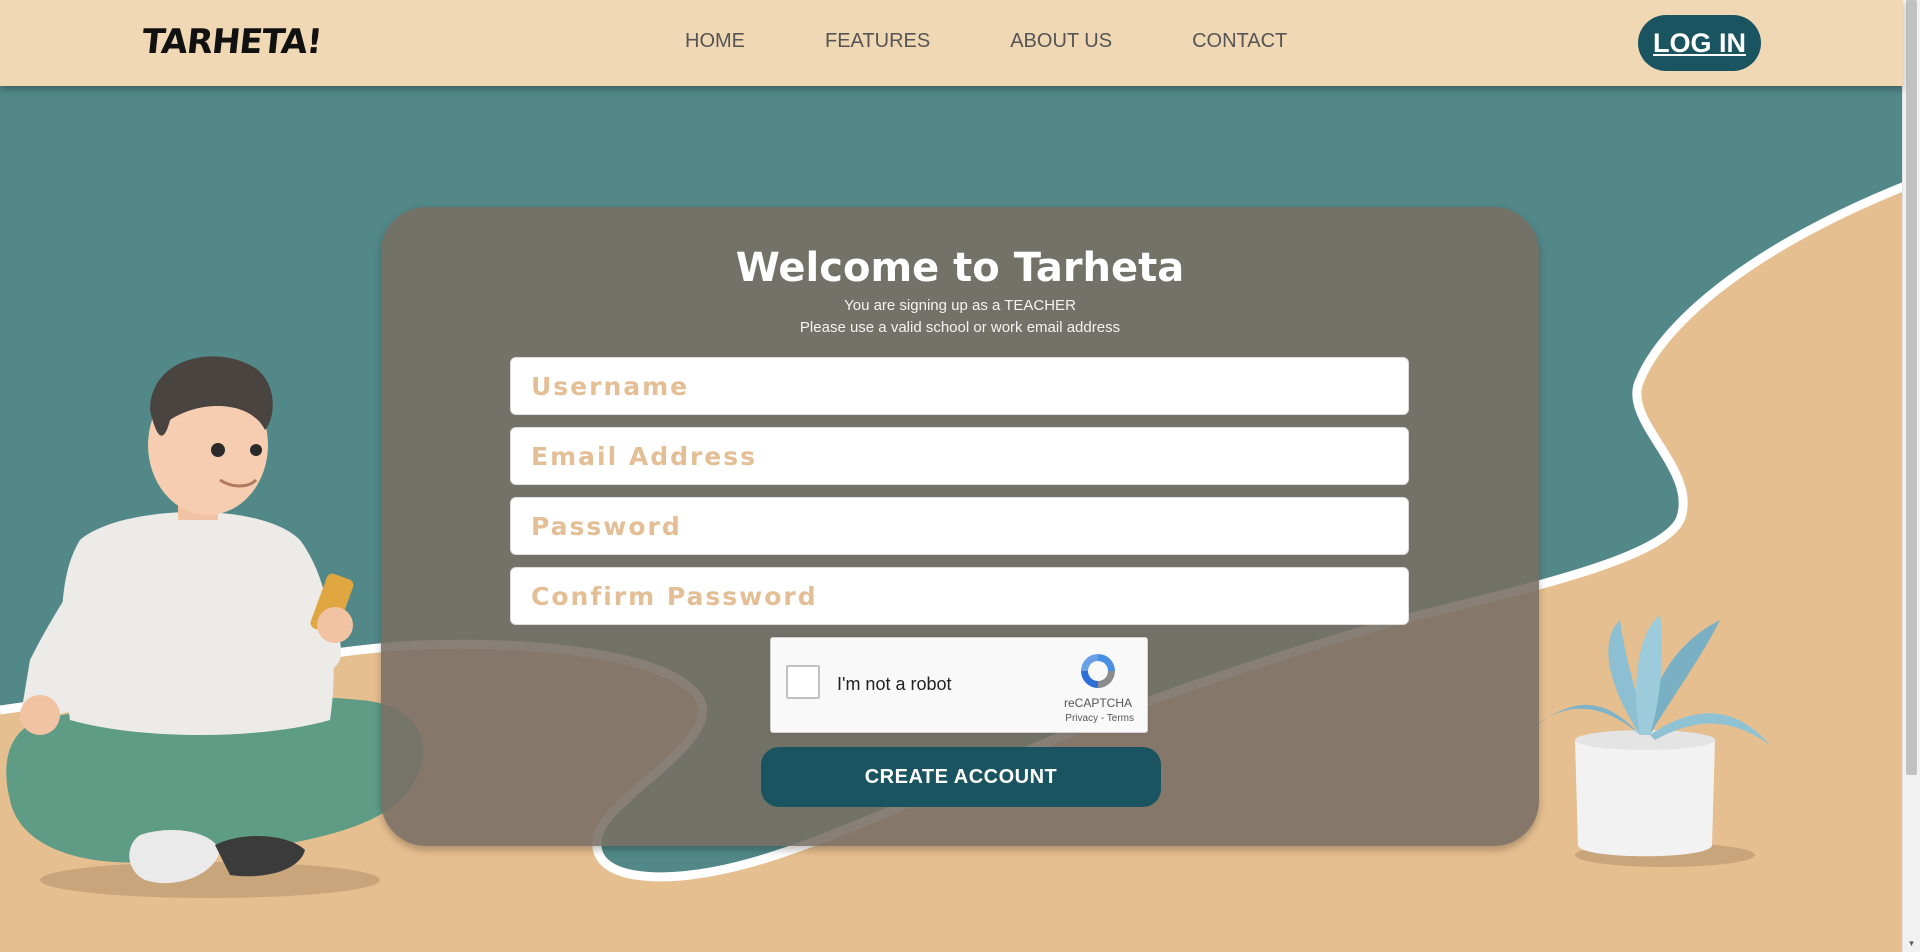 Image resolution: width=1920 pixels, height=952 pixels. I want to click on recaptcha-label: I'm not a robot, so click(894, 684).